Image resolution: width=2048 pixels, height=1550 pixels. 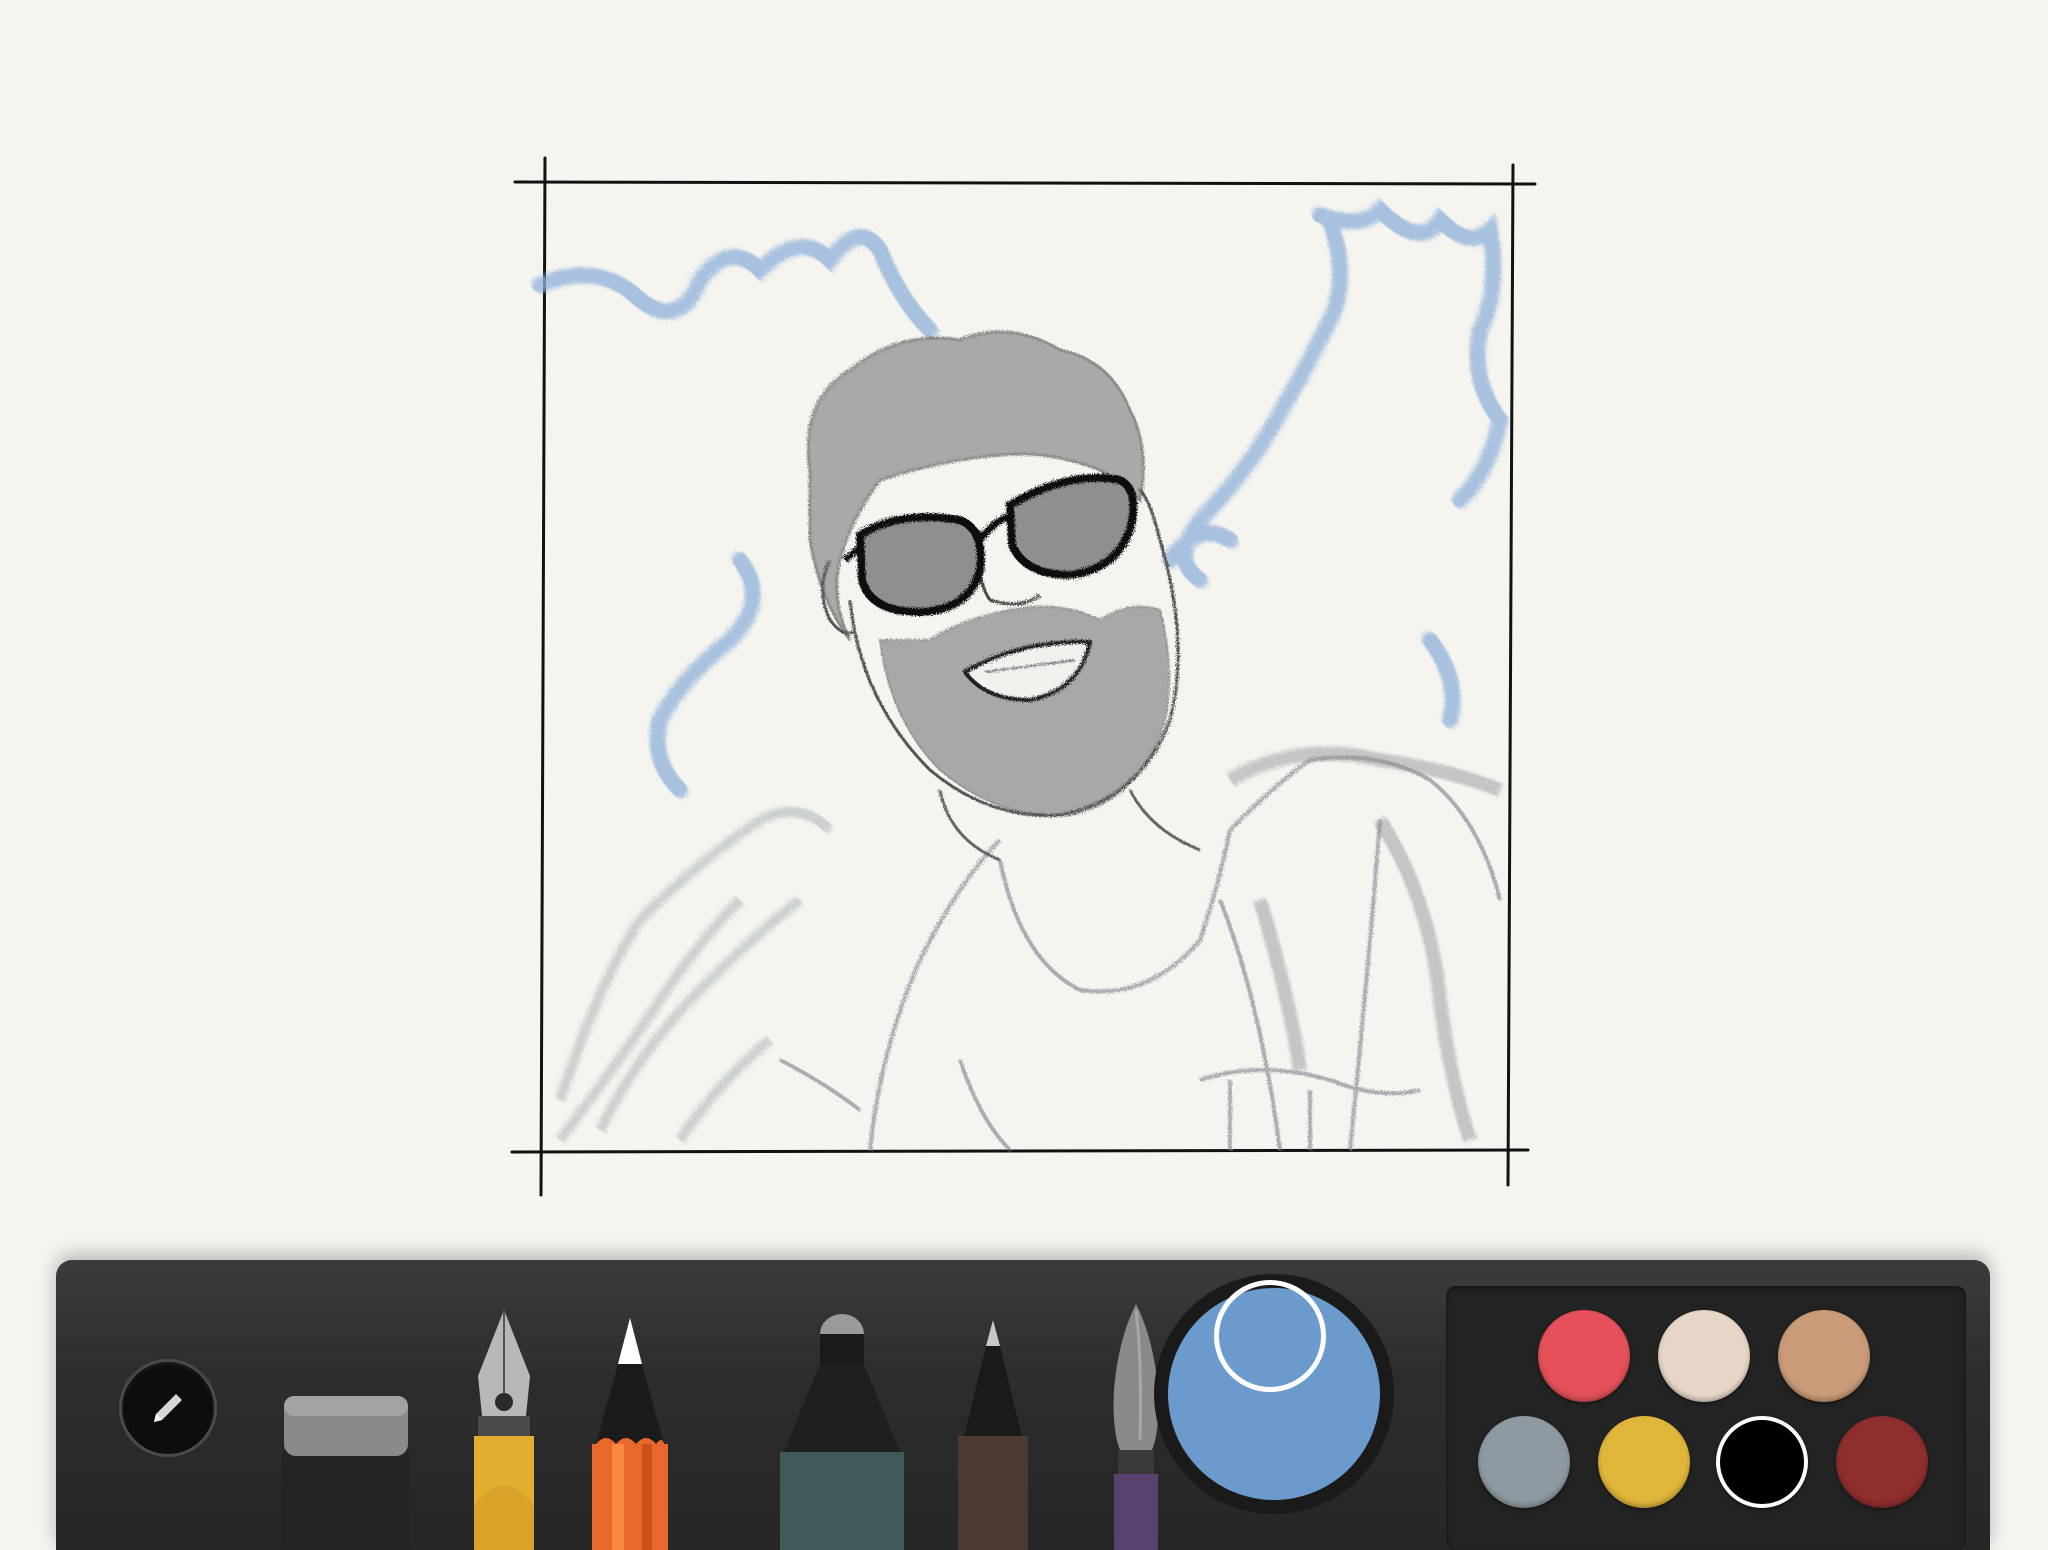 I want to click on swatch-black, so click(x=1762, y=1462).